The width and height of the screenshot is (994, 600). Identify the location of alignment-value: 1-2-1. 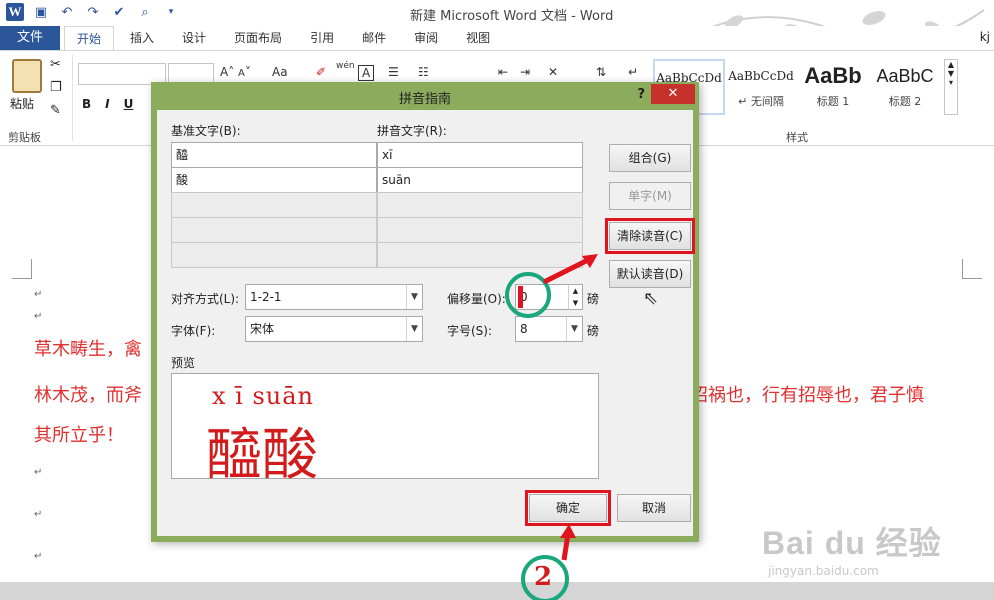
(266, 297).